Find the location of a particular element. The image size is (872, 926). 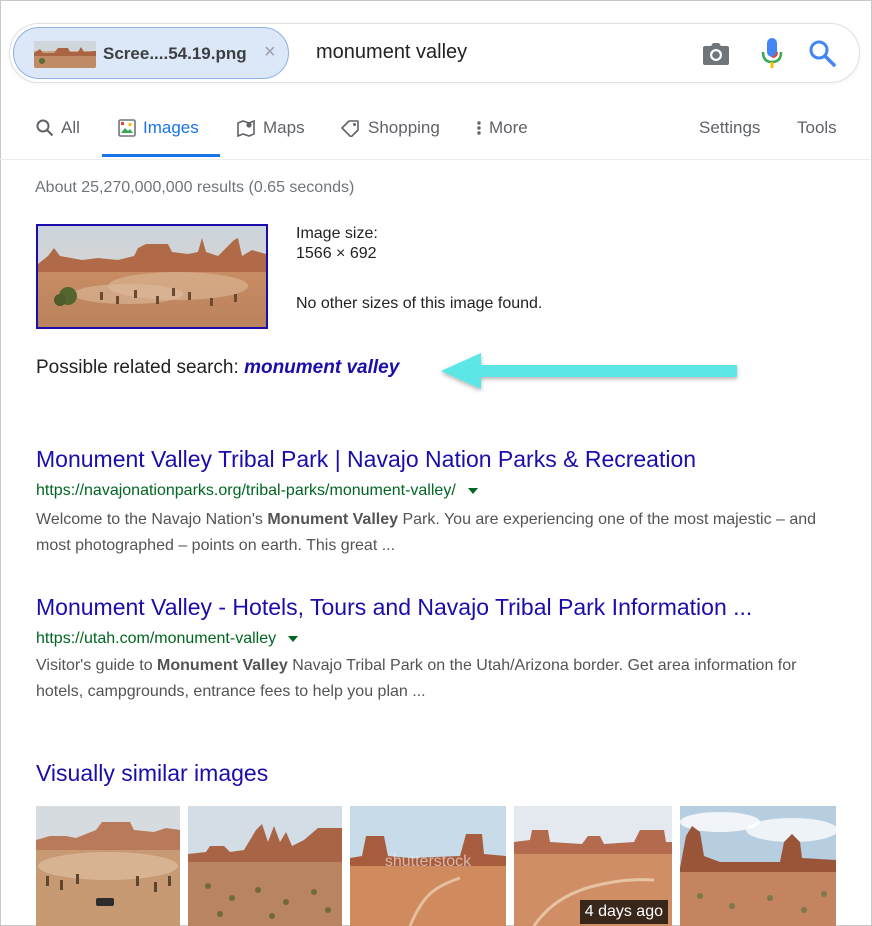

tab-maps: Maps is located at coordinates (270, 128).